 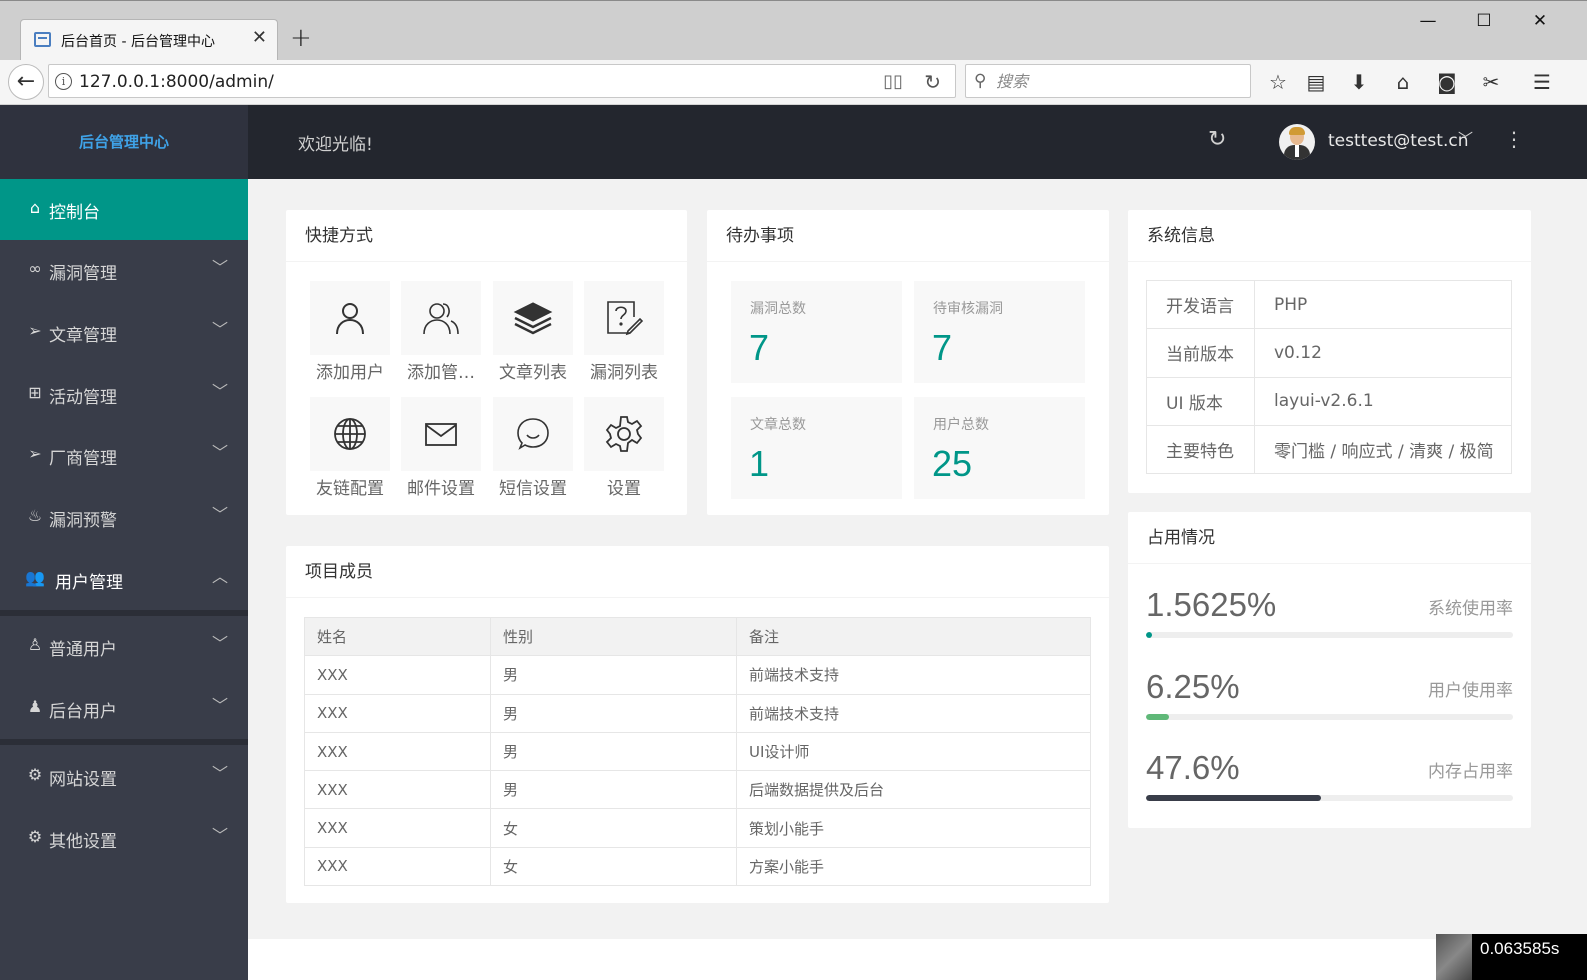 What do you see at coordinates (1383, 353) in the screenshot?
I see `info-value: v0.12` at bounding box center [1383, 353].